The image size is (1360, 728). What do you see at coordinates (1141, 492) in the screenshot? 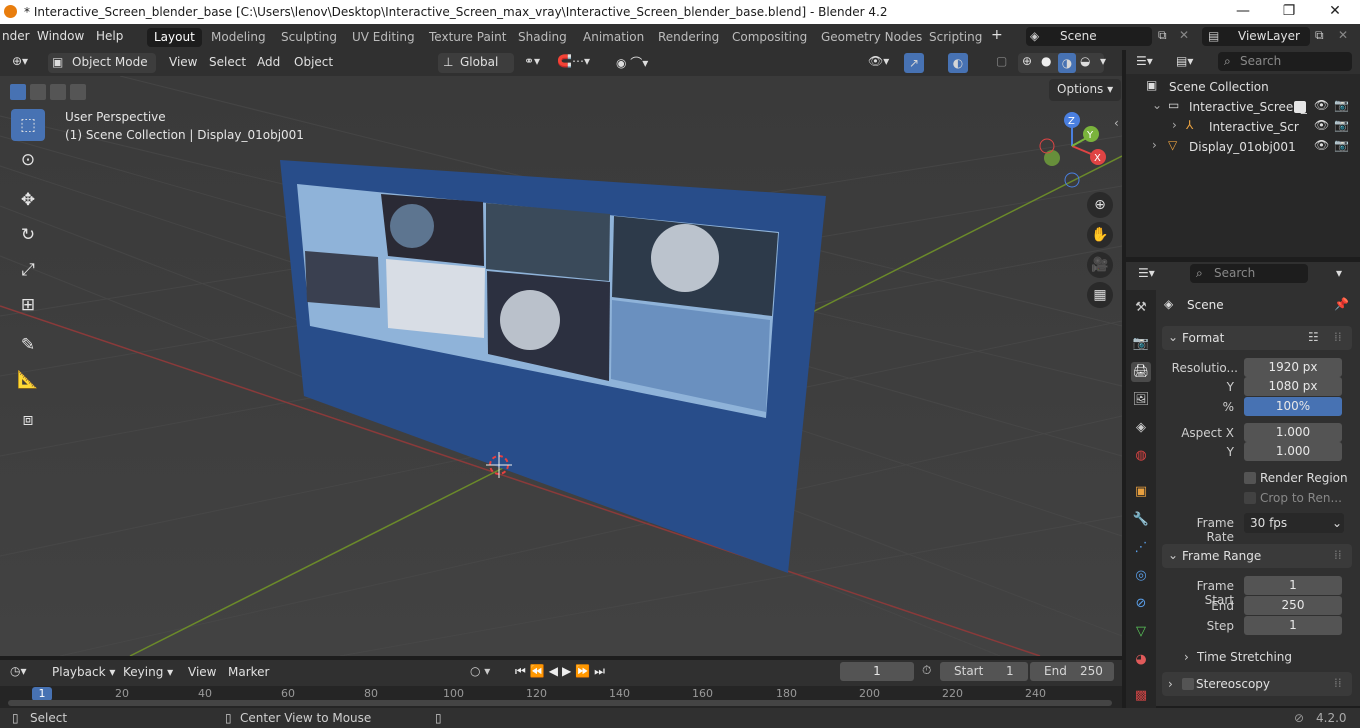
I see `object-tab-icon: ▣` at bounding box center [1141, 492].